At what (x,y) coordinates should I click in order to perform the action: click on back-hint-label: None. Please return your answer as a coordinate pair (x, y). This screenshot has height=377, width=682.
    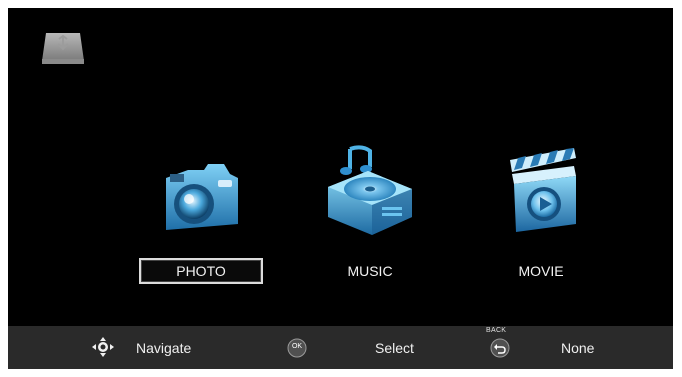
    Looking at the image, I should click on (578, 348).